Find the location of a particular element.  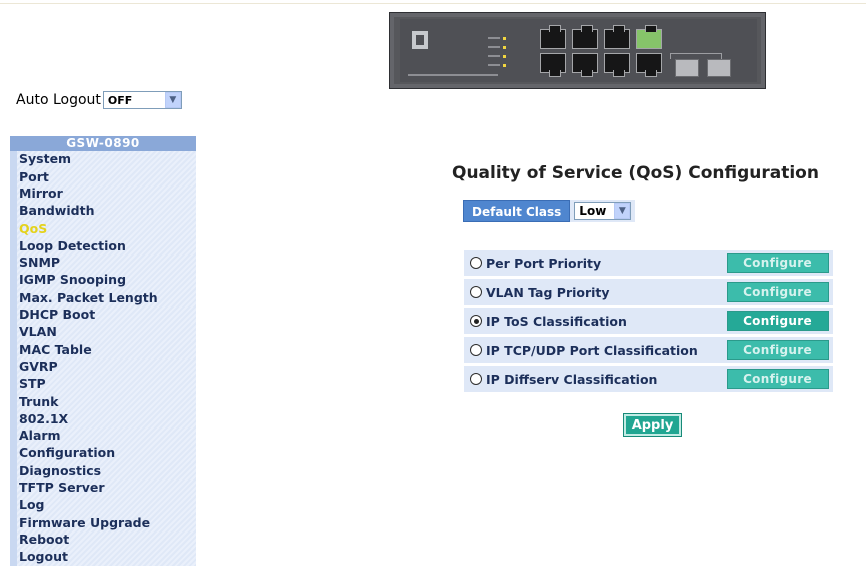

auto-logout-label: Auto Logout is located at coordinates (58, 100).